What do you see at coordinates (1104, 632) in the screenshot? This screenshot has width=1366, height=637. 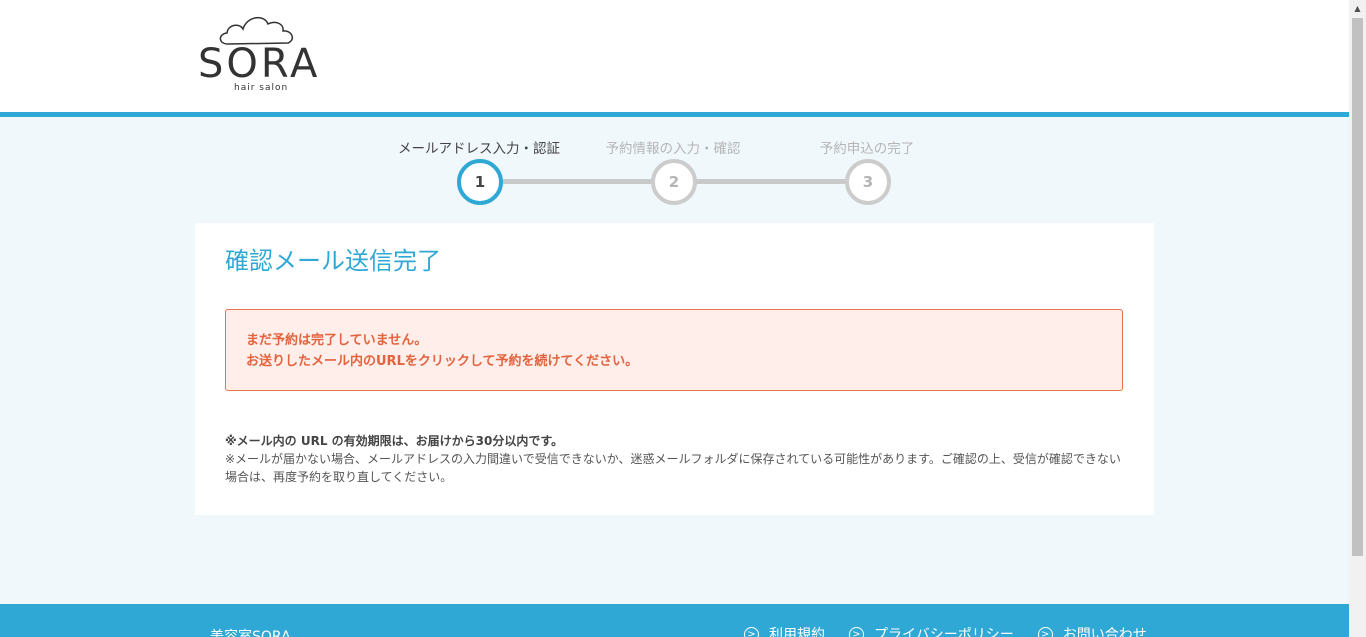 I see `footer-link-label: お問い合わせ` at bounding box center [1104, 632].